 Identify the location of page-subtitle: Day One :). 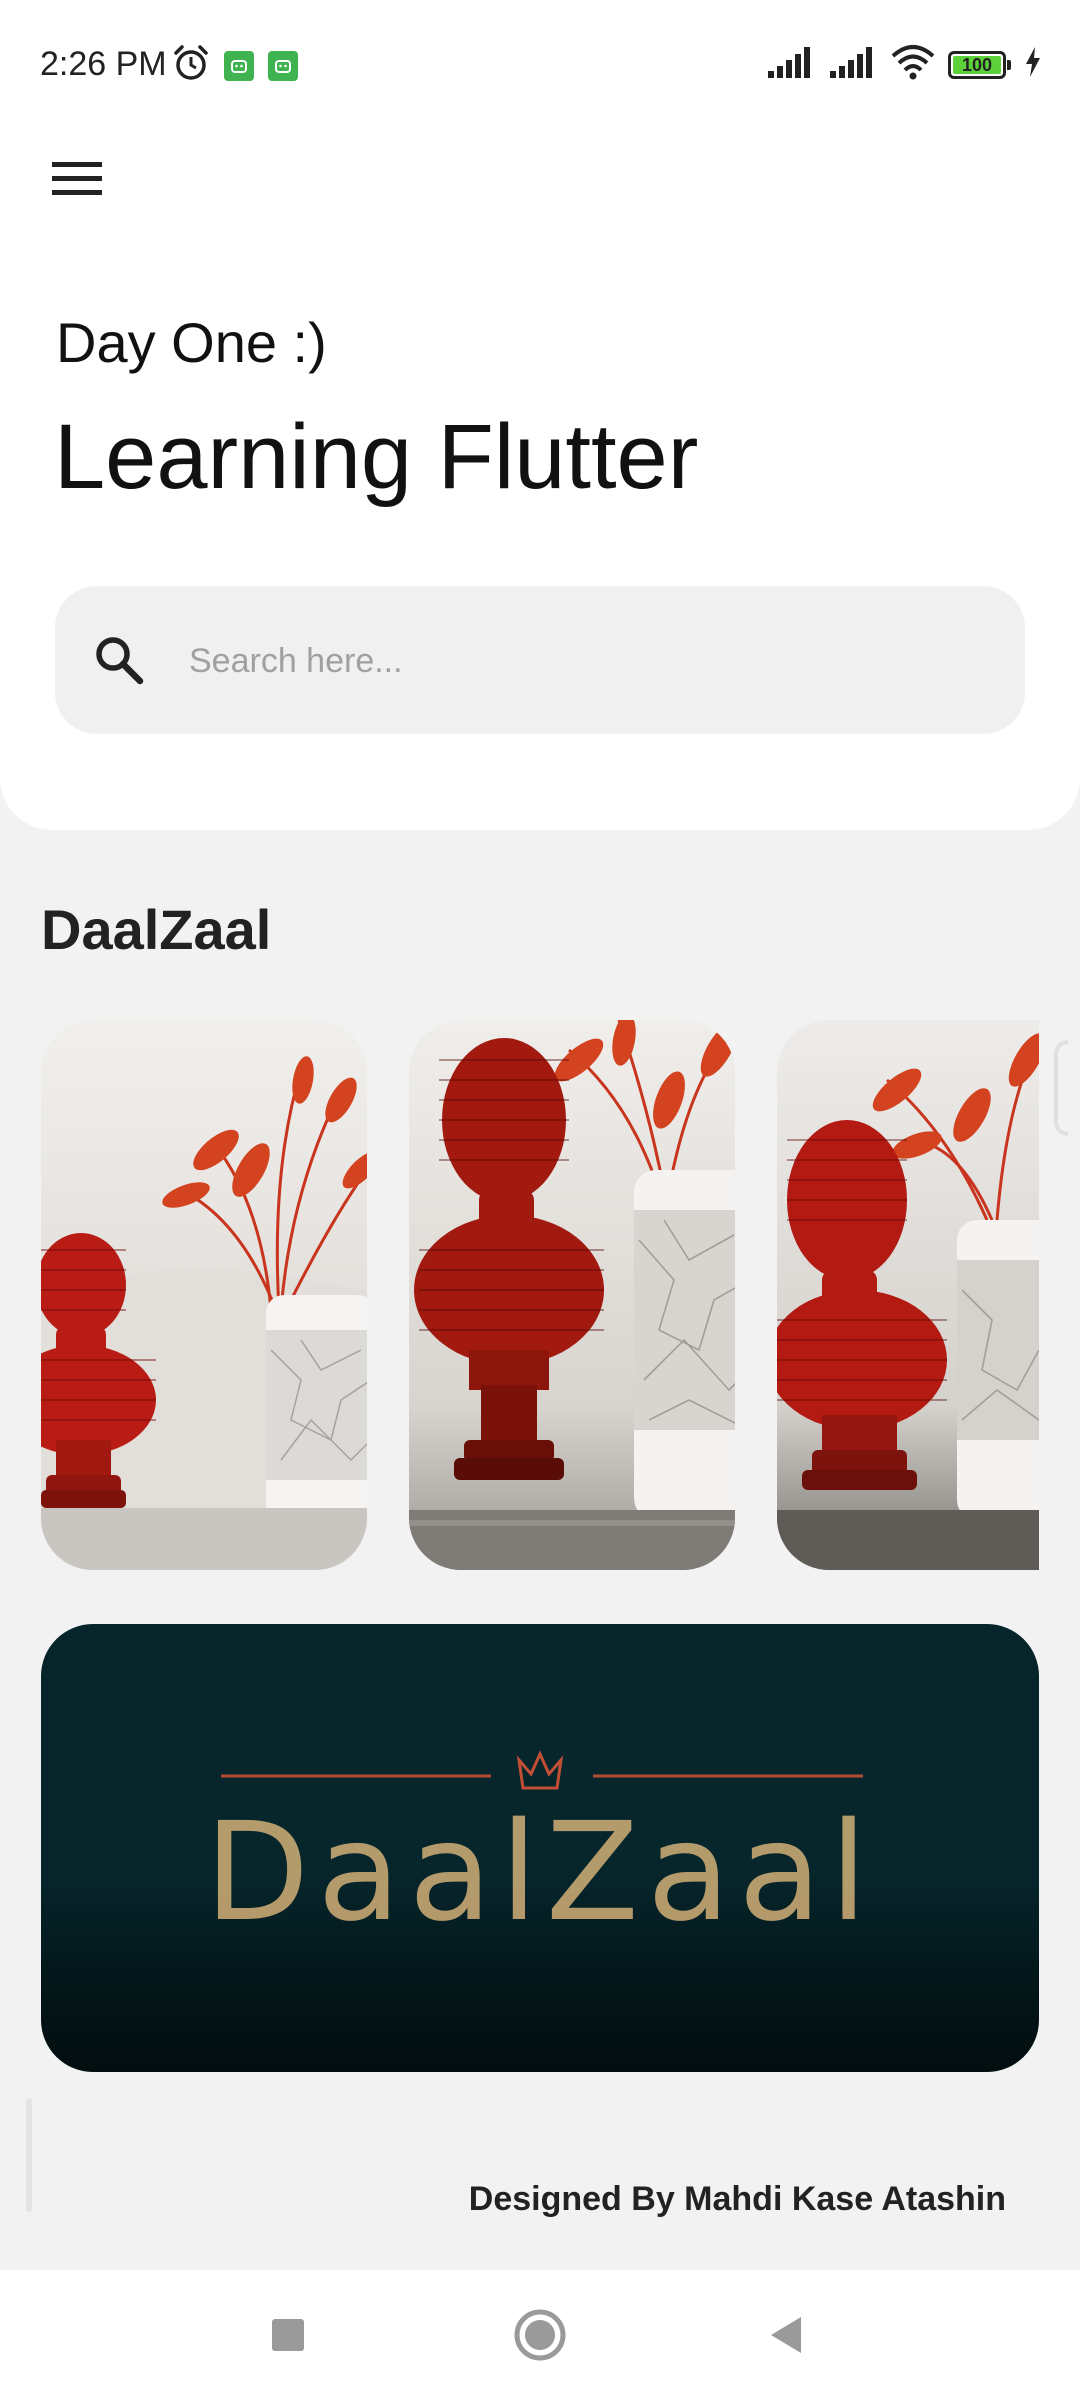
(191, 342).